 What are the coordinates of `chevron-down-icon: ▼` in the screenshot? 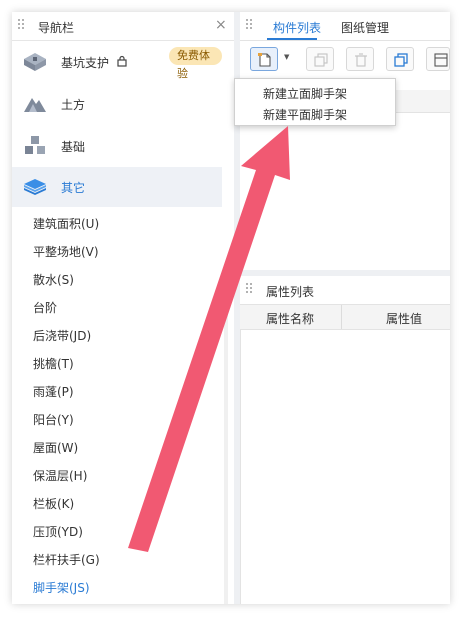 It's located at (289, 59).